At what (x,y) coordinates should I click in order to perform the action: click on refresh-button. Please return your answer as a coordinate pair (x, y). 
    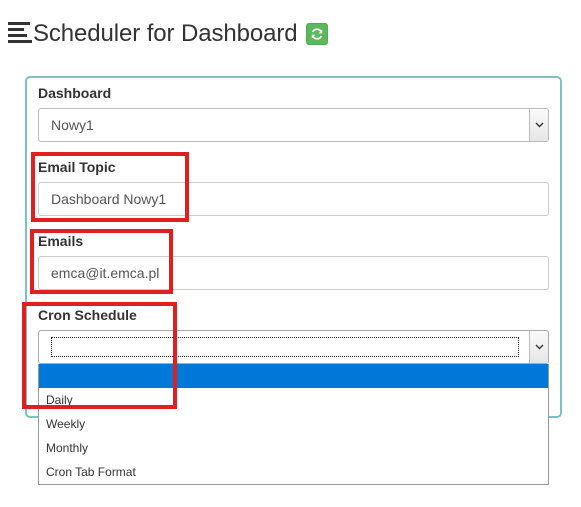
    Looking at the image, I should click on (316, 34).